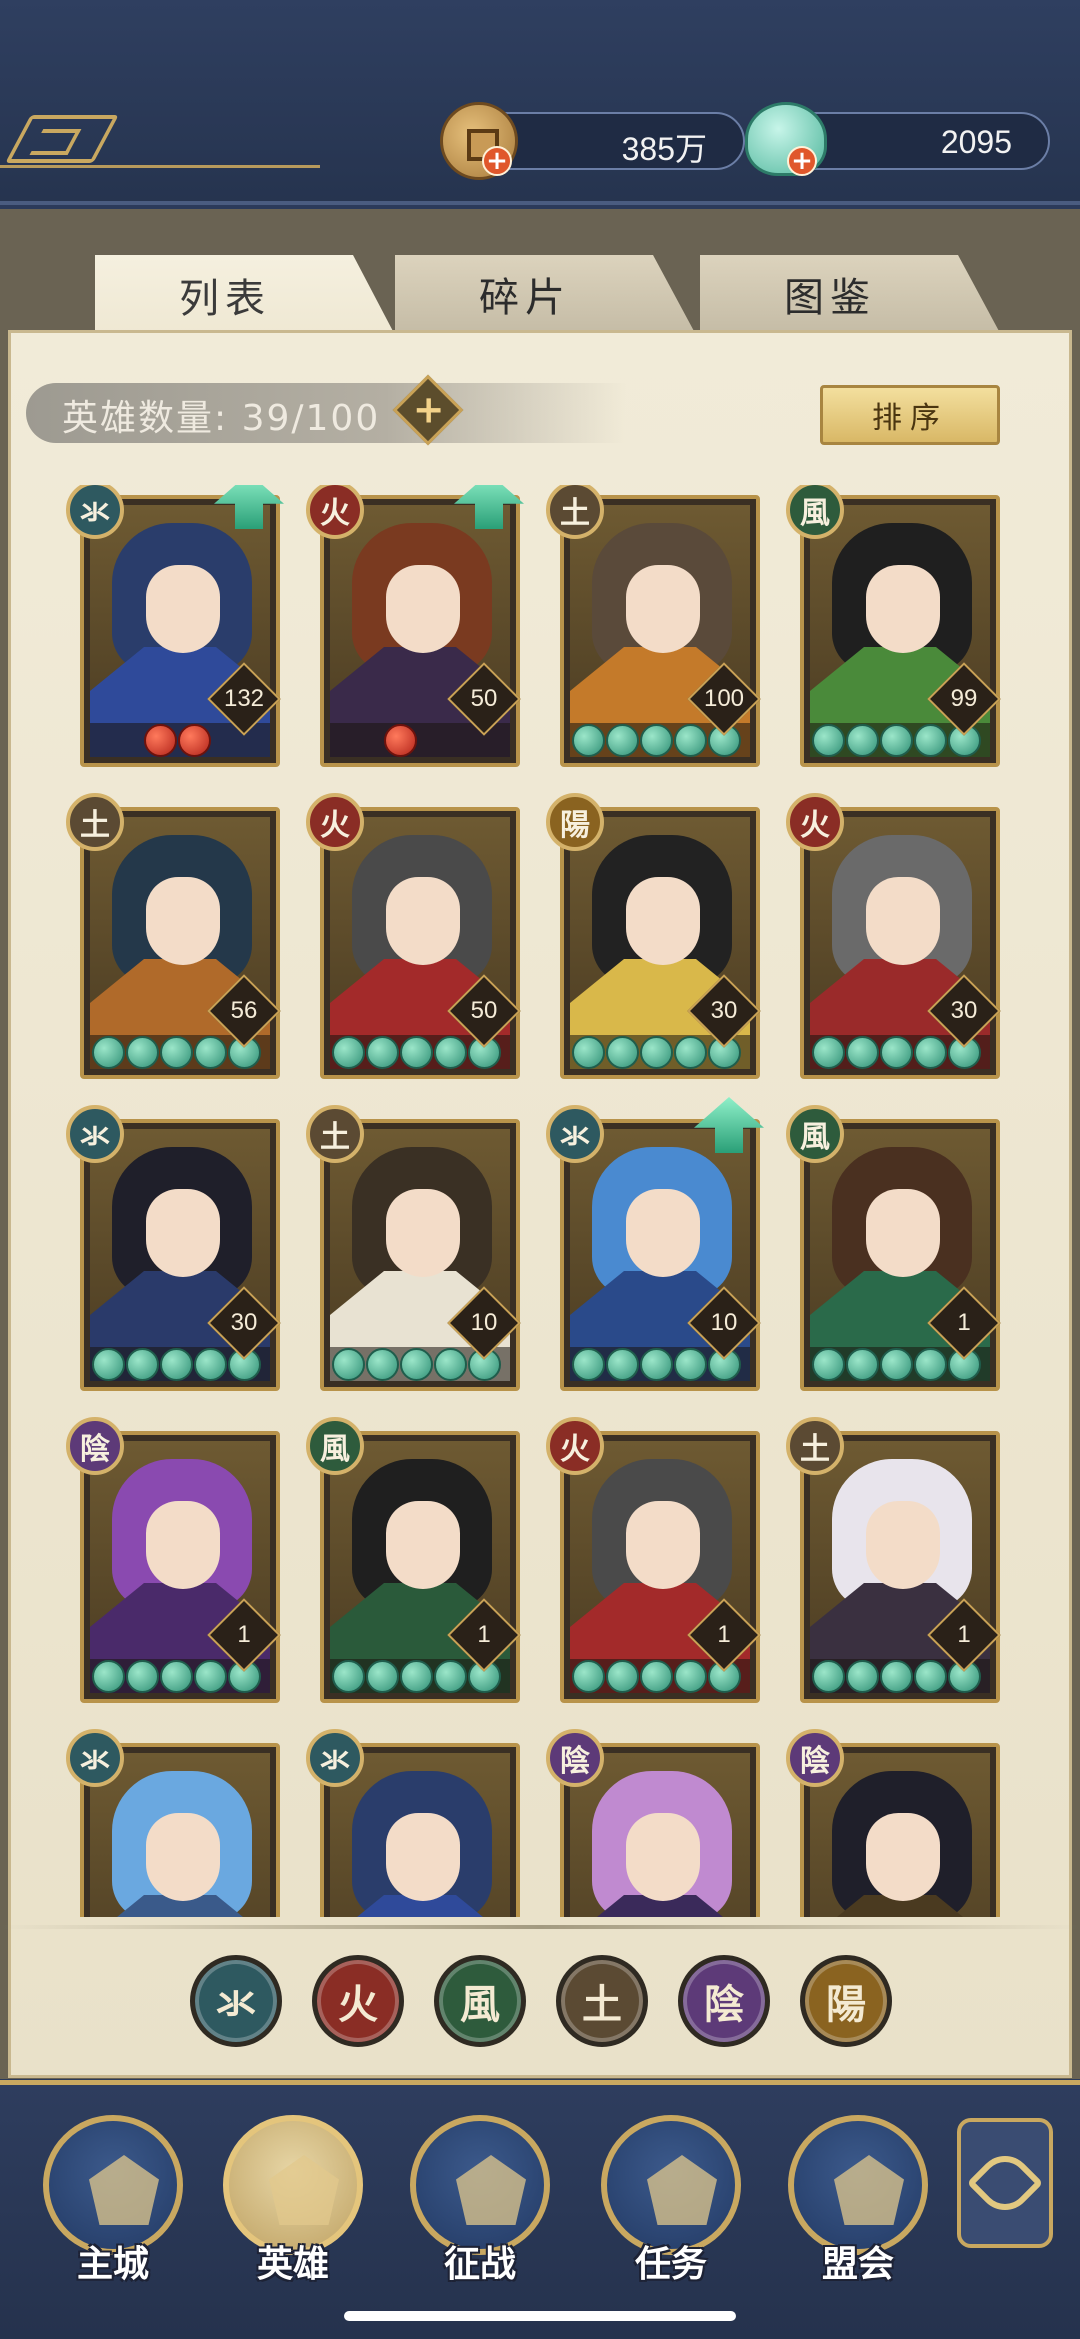 The image size is (1080, 2339). I want to click on element-earth-icon: 土, so click(335, 1134).